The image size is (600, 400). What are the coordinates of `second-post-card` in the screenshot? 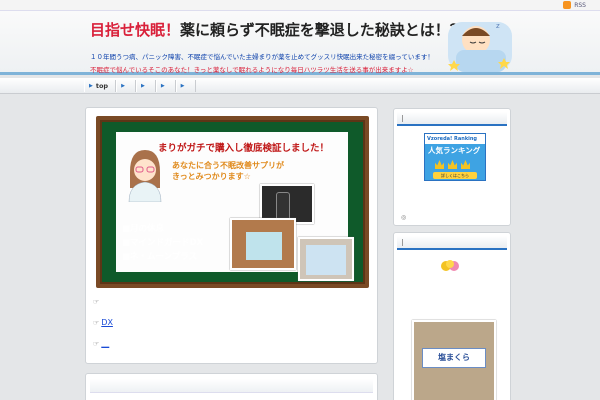 It's located at (231, 386).